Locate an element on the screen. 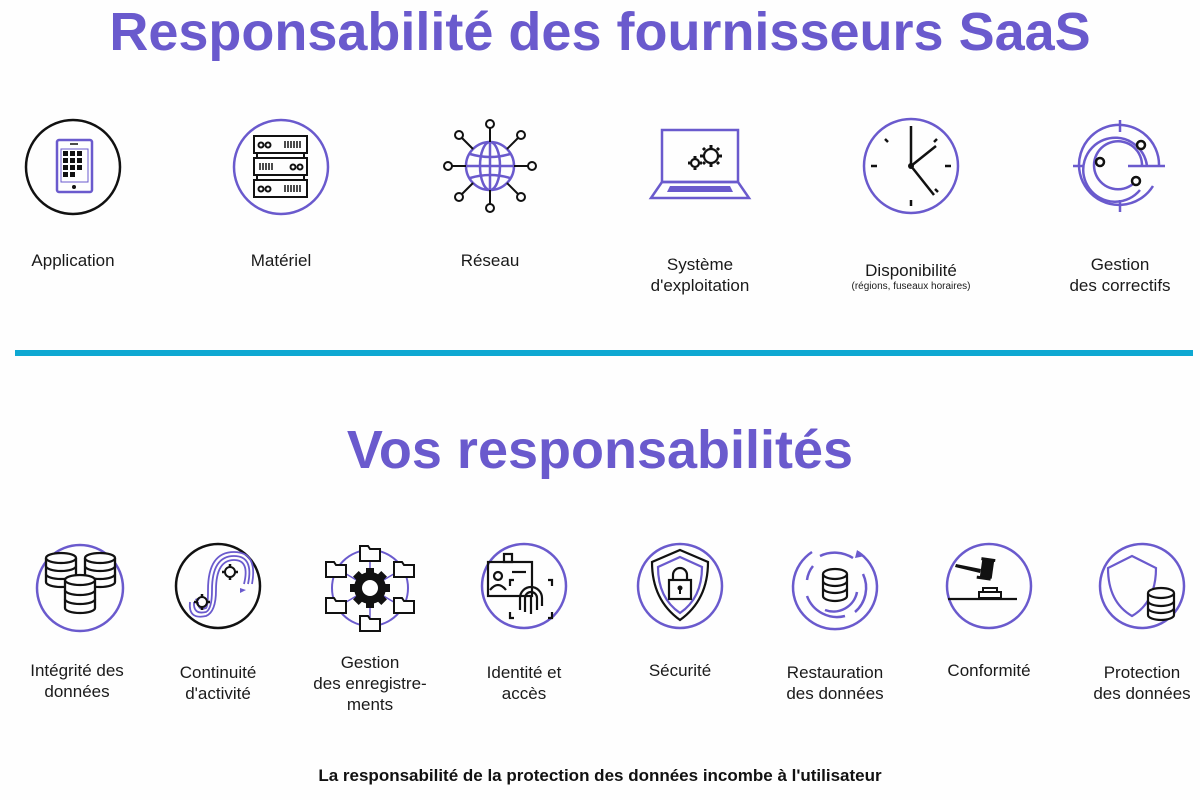  tablet-icon is located at coordinates (73, 167).